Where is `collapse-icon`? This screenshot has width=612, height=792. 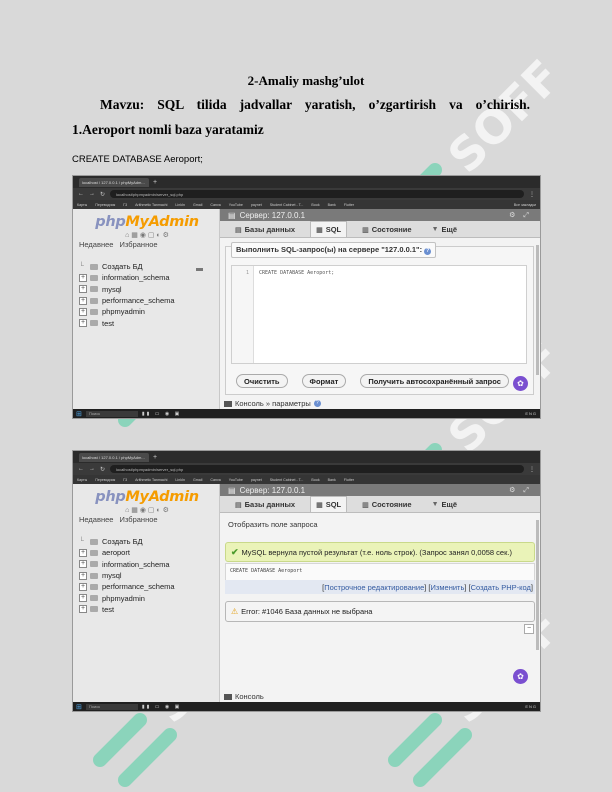
collapse-icon is located at coordinates (199, 269).